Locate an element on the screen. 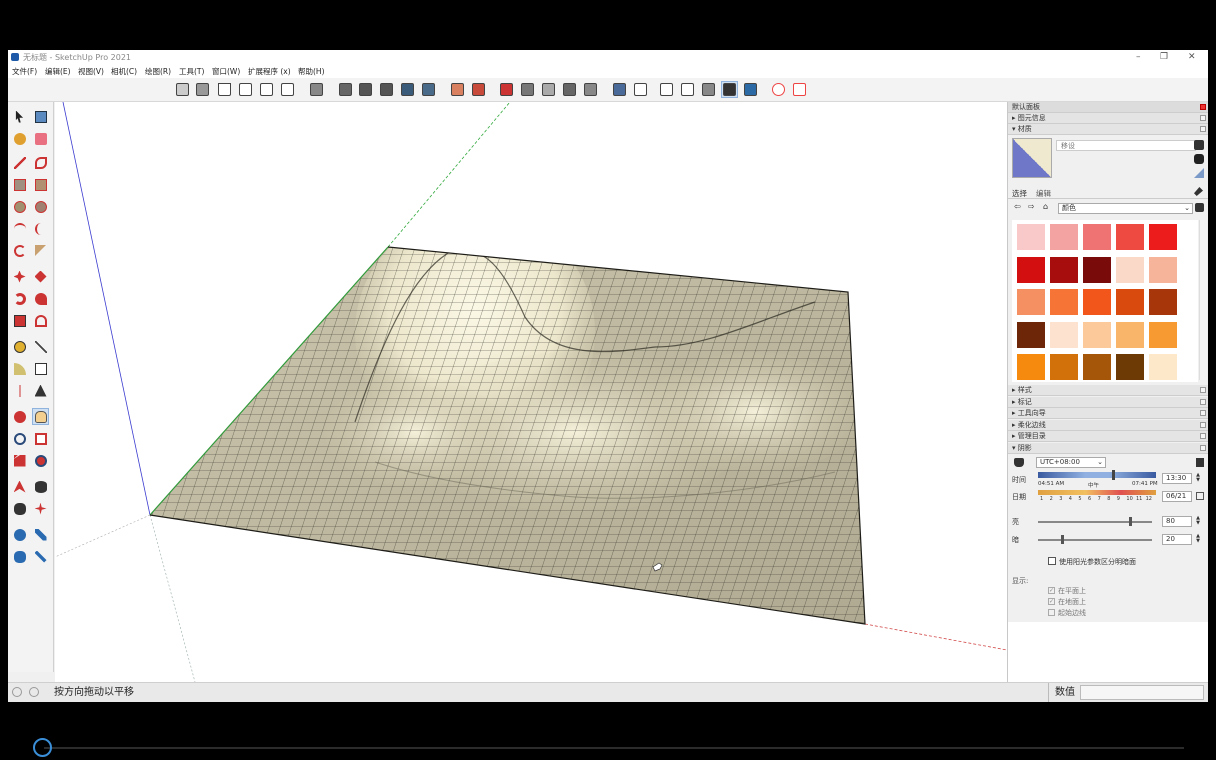  rotate-icon is located at coordinates (19, 298).